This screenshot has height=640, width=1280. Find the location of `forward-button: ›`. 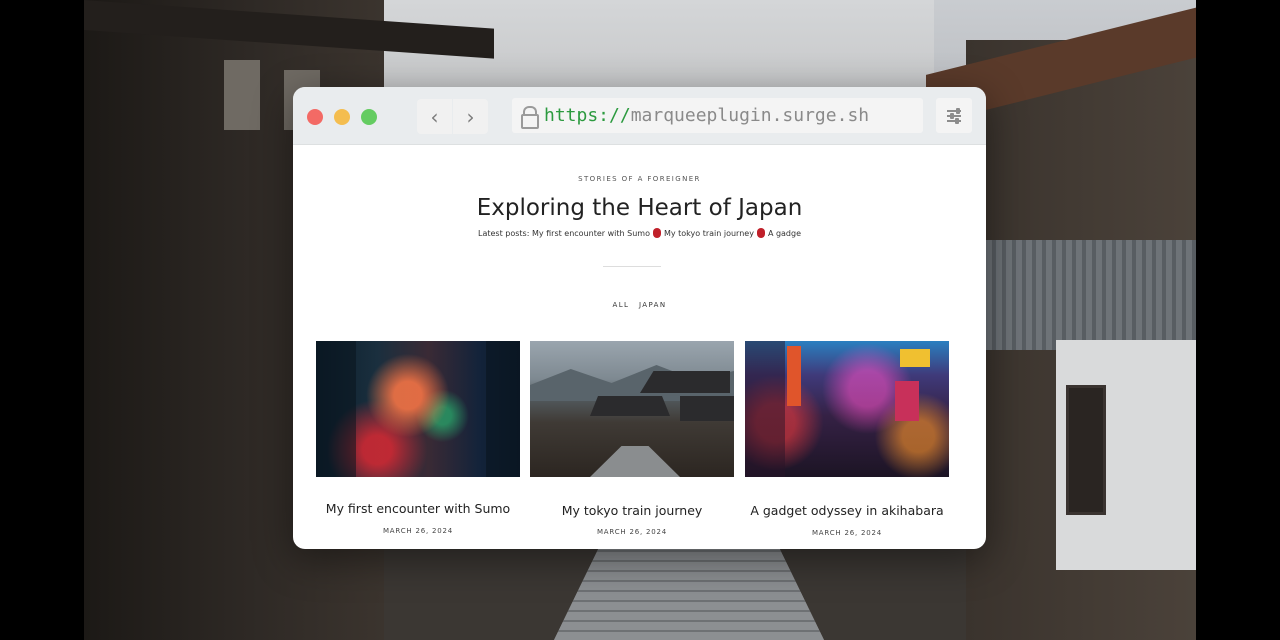

forward-button: › is located at coordinates (470, 116).